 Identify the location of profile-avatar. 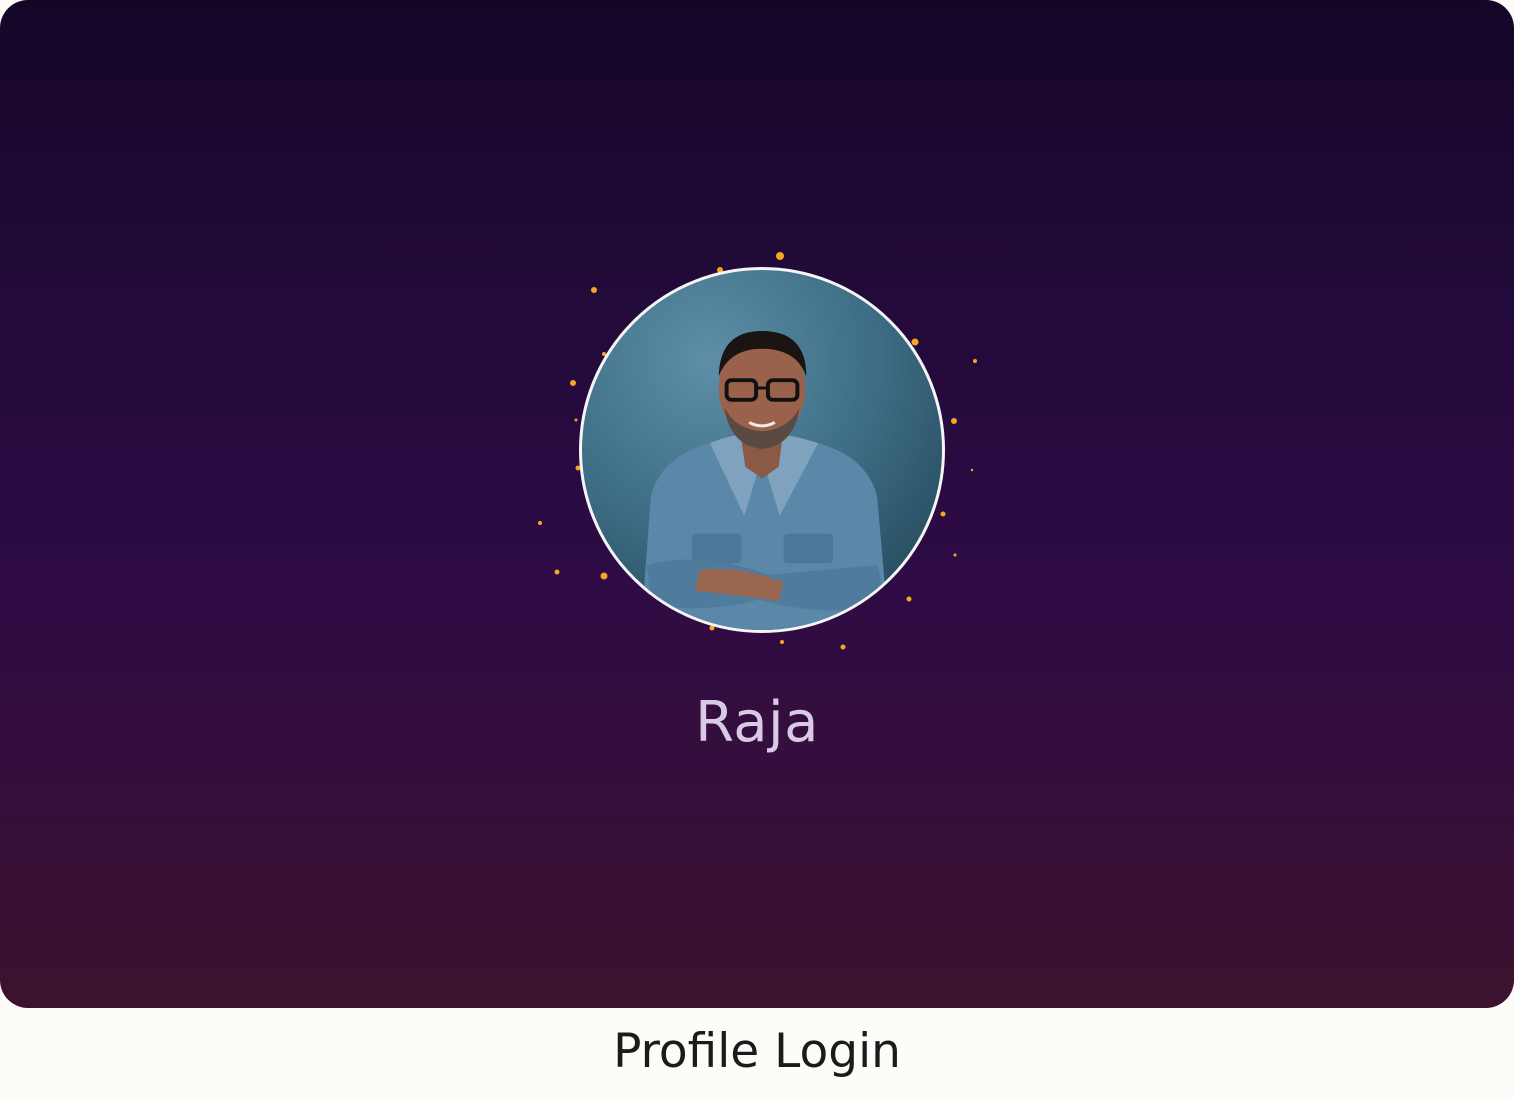
(762, 450).